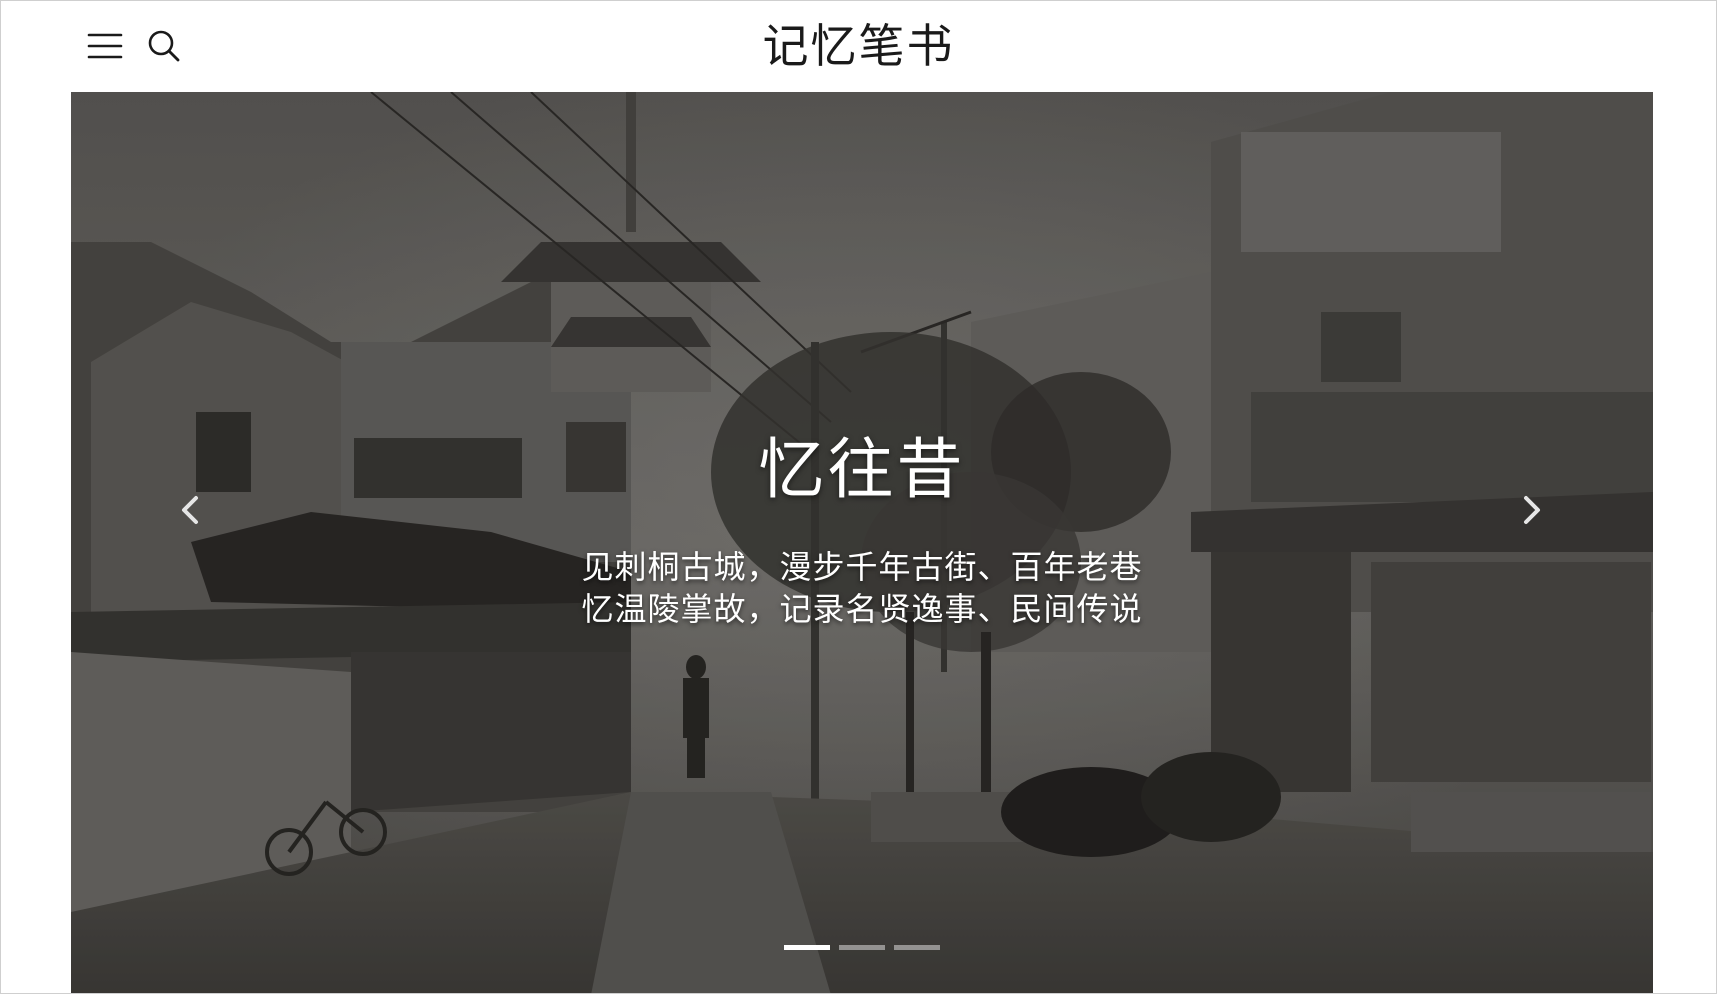 This screenshot has width=1717, height=994. I want to click on hero-subtitle: 见刺桐古城，漫步千年古街、百年老巷 忆温陵掌故，记录名贤逸事、民间传说, so click(862, 588).